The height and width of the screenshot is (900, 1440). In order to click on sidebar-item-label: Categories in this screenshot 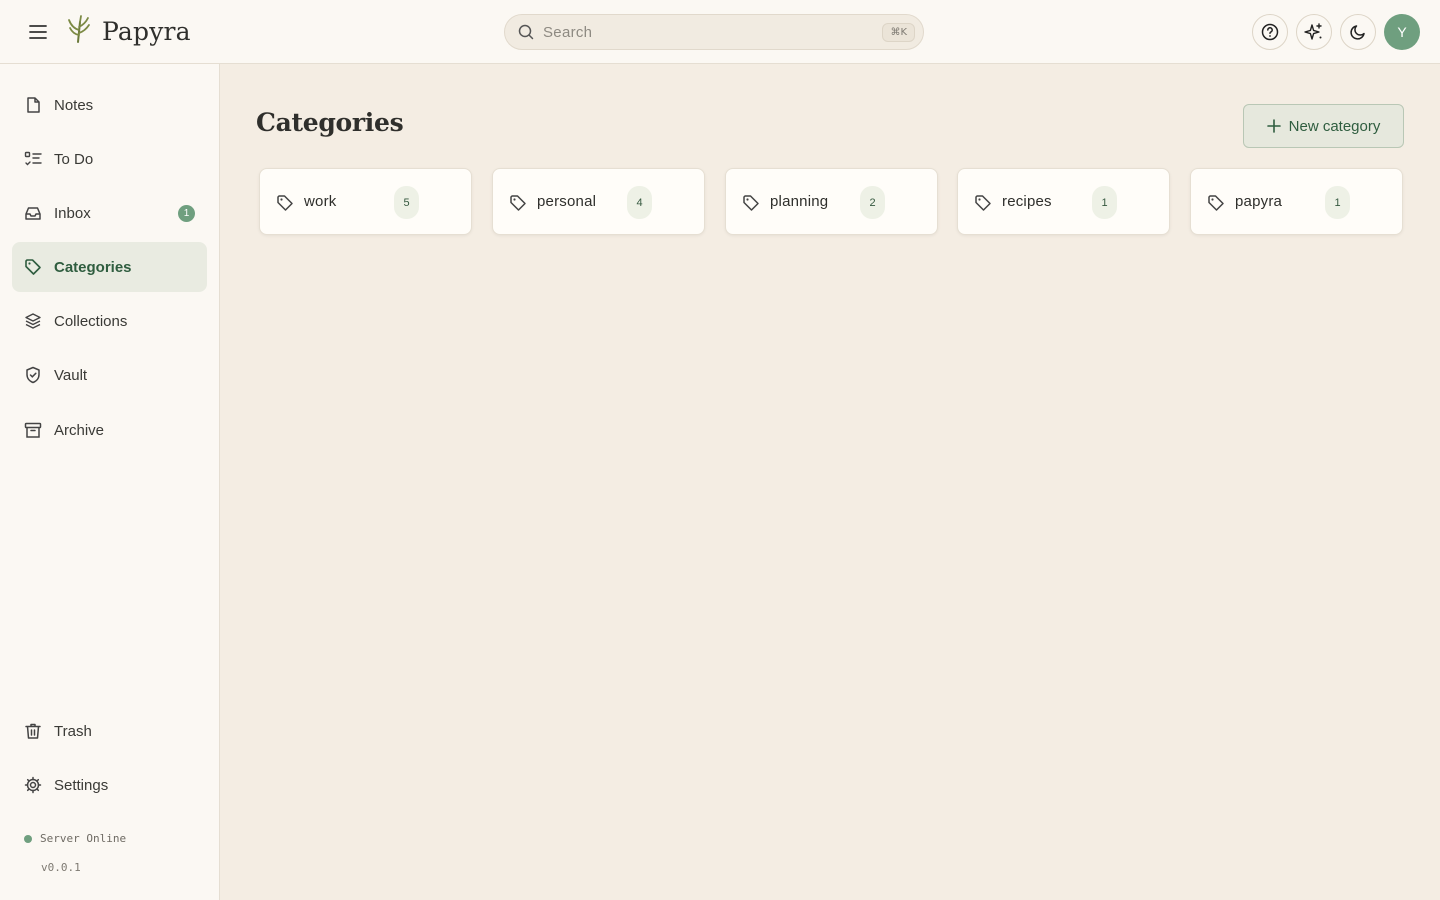, I will do `click(93, 267)`.